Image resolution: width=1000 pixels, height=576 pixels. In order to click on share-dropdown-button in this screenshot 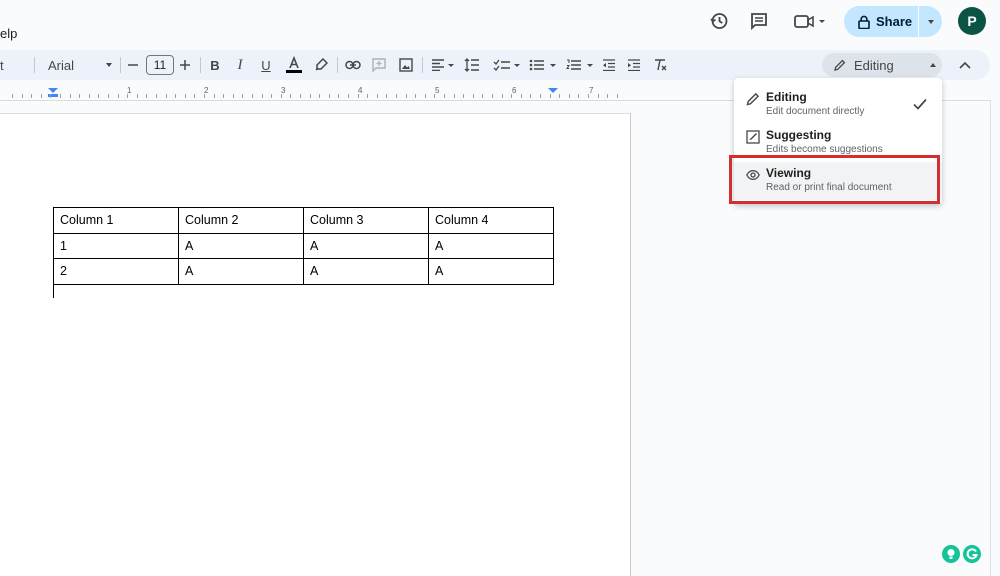, I will do `click(930, 21)`.